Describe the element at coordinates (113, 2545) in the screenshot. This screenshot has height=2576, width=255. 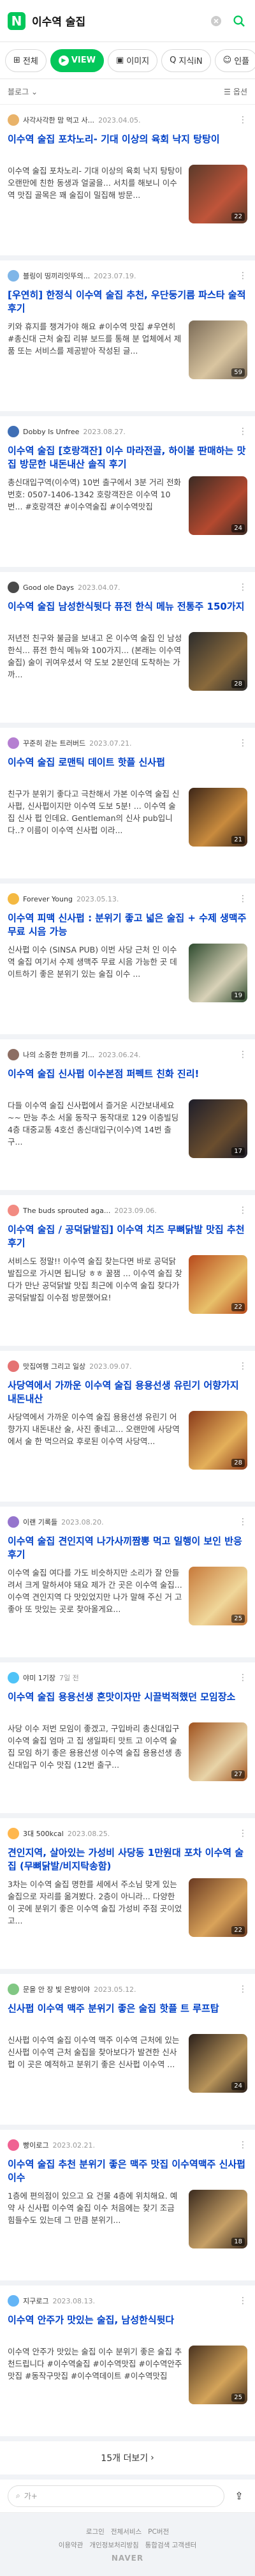
I see `footer-privacy-link: 개인정보처리방침` at that location.